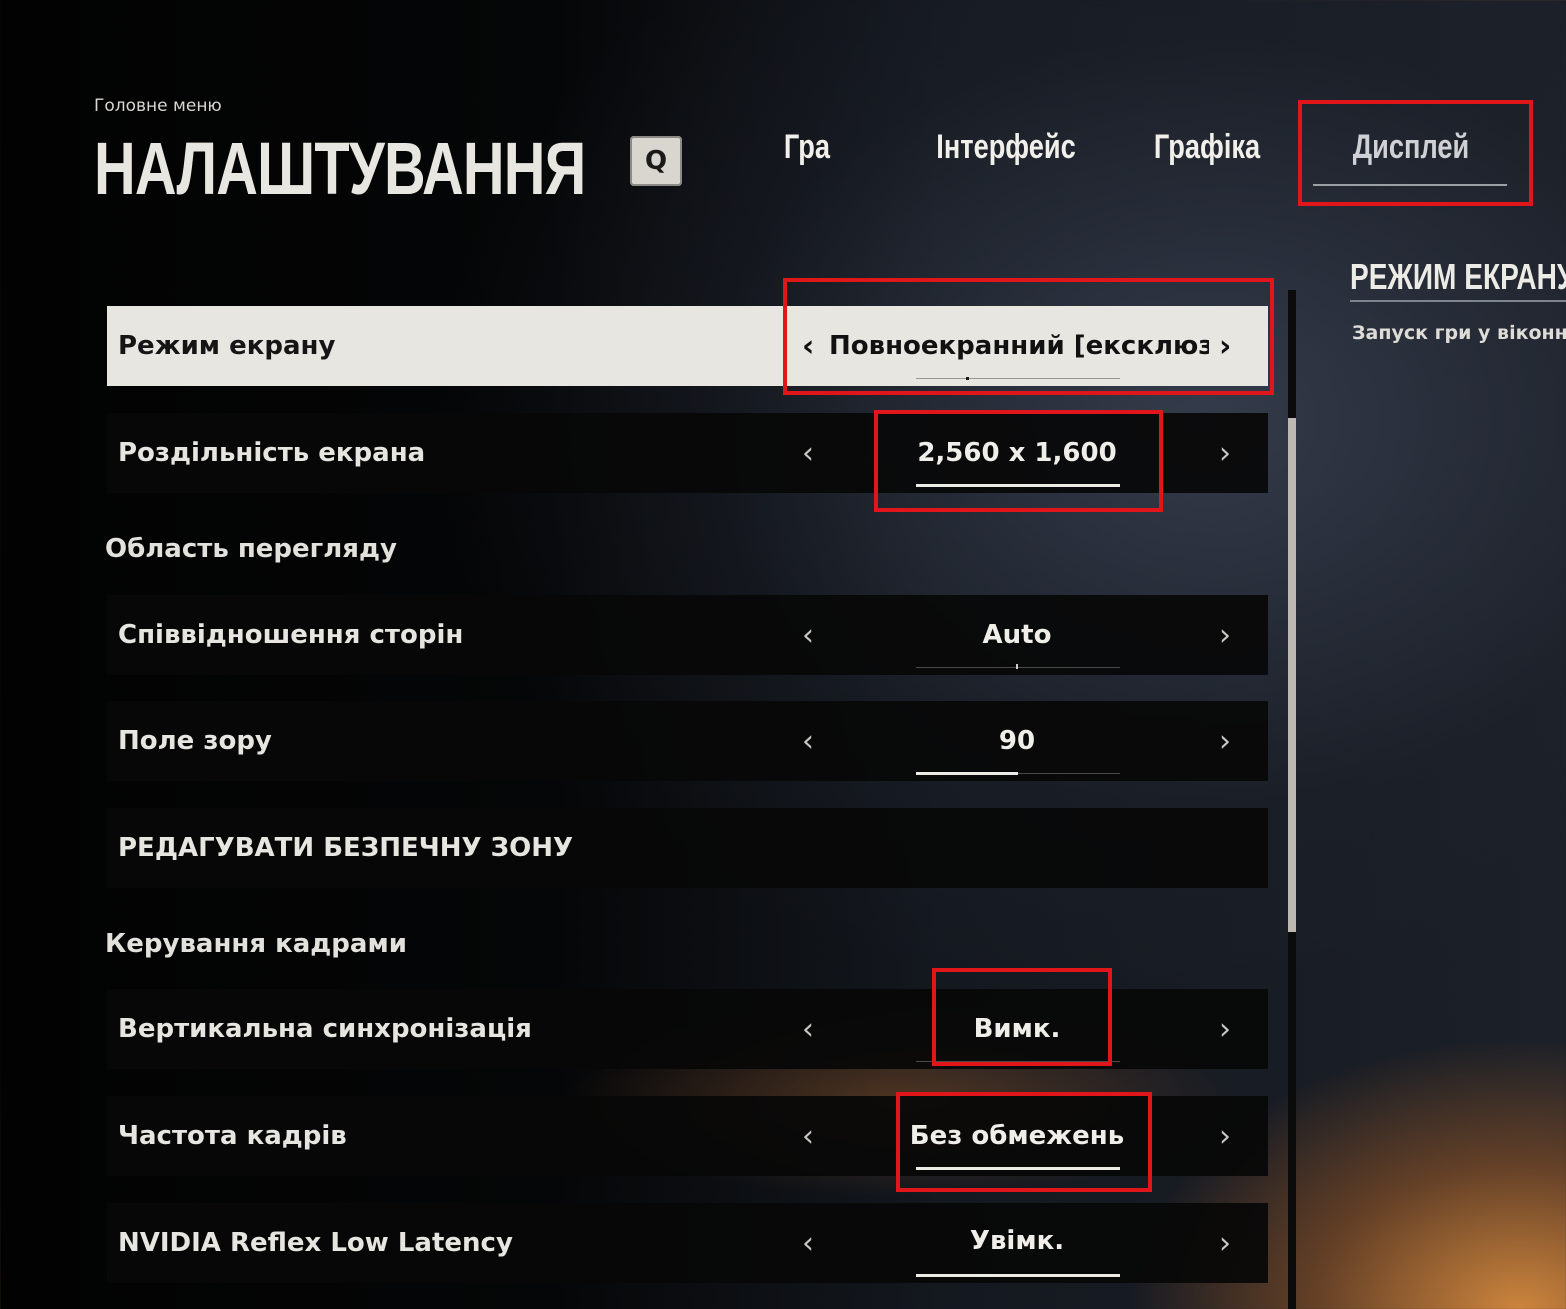 This screenshot has height=1309, width=1566. What do you see at coordinates (251, 549) in the screenshot?
I see `section-heading-view-area: Область перегляду` at bounding box center [251, 549].